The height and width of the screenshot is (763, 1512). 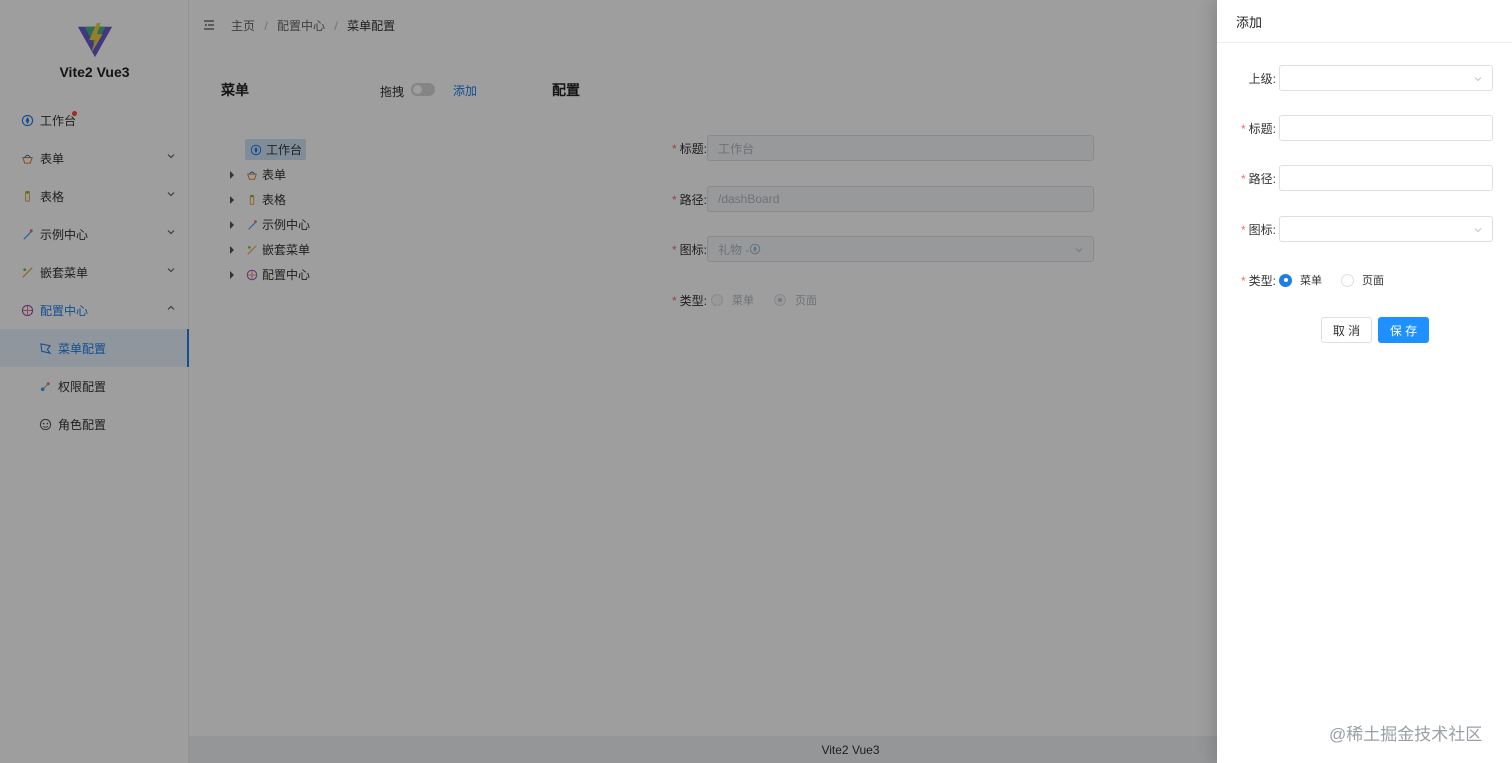 I want to click on drawer-path-input, so click(x=1386, y=178).